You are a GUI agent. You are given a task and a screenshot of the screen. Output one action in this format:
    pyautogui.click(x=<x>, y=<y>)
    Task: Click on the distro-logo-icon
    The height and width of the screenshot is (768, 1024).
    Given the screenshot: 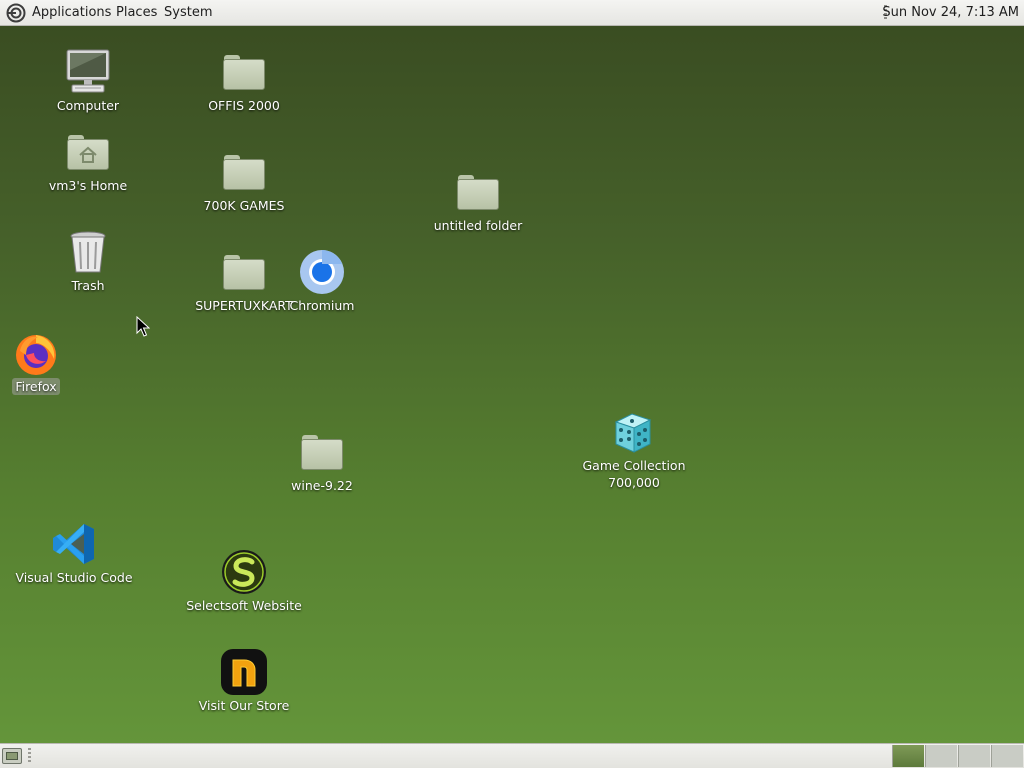 What is the action you would take?
    pyautogui.click(x=16, y=13)
    